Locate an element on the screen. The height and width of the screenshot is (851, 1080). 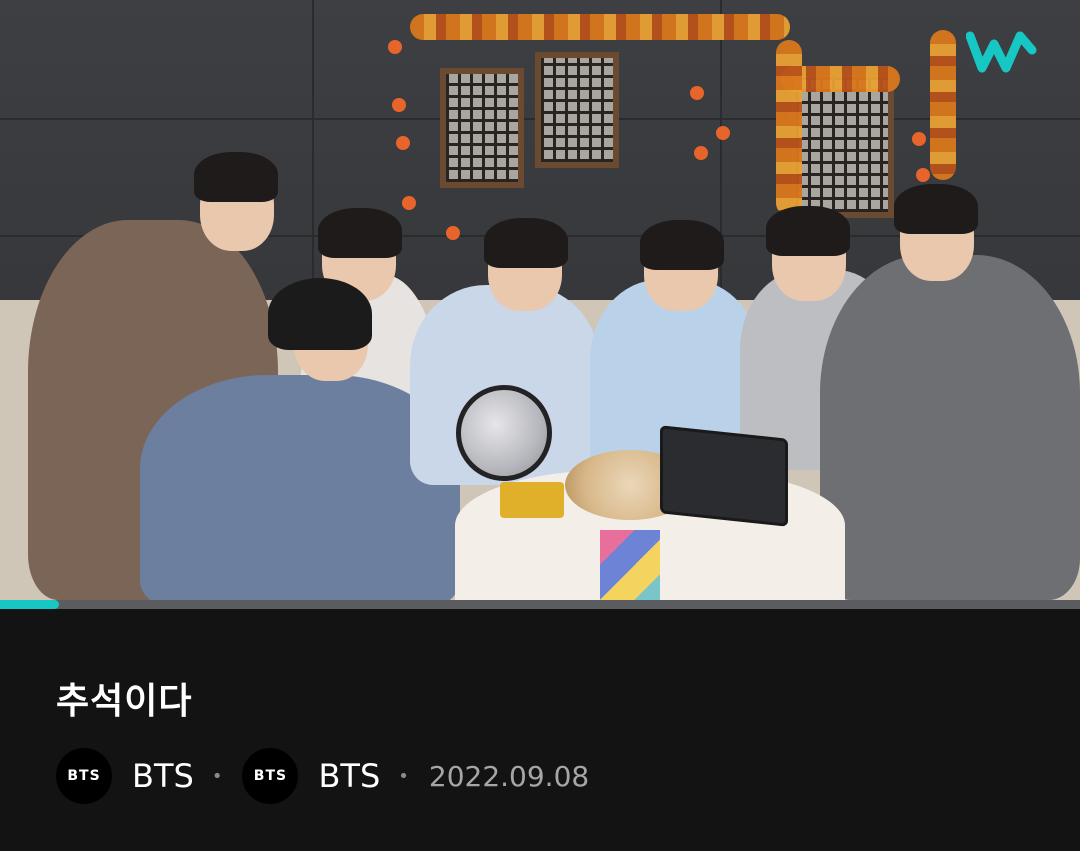
person-4-hair is located at coordinates (526, 243).